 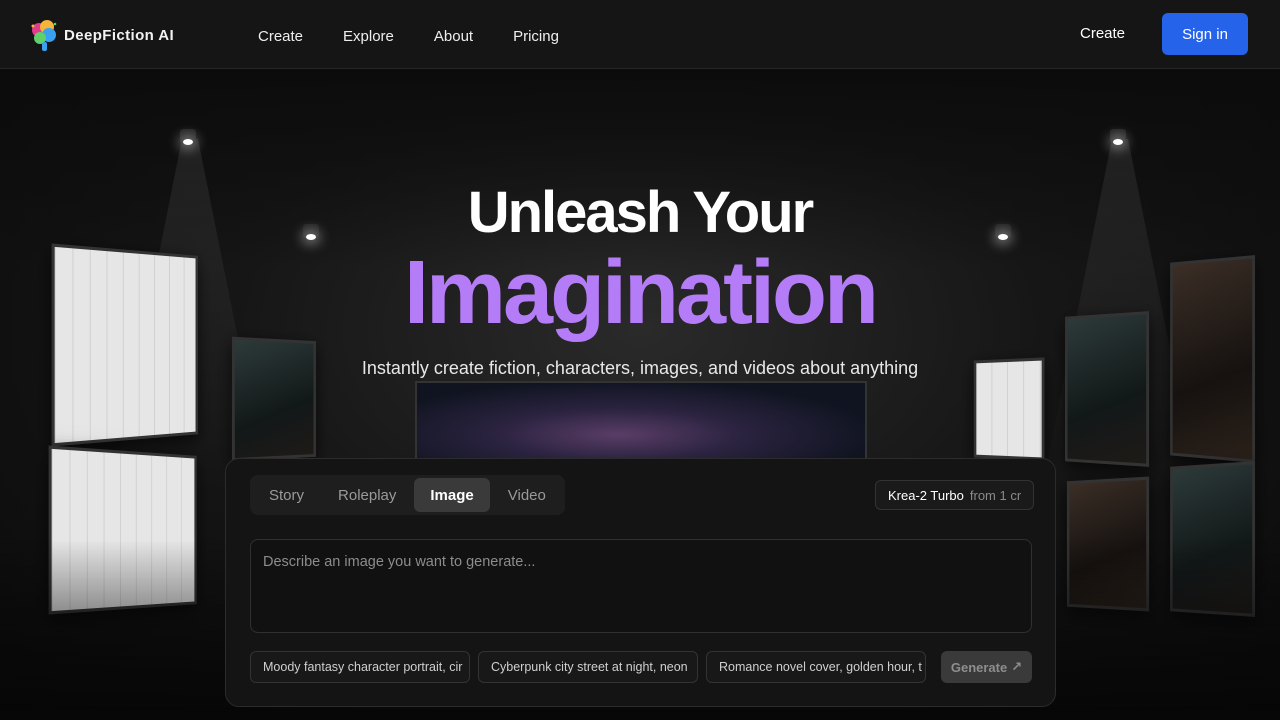 What do you see at coordinates (641, 586) in the screenshot?
I see `prompt-input` at bounding box center [641, 586].